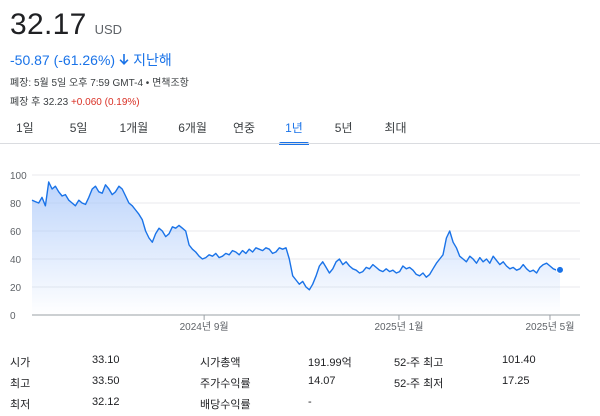 The height and width of the screenshot is (416, 600). I want to click on tab-max: 최대, so click(396, 130).